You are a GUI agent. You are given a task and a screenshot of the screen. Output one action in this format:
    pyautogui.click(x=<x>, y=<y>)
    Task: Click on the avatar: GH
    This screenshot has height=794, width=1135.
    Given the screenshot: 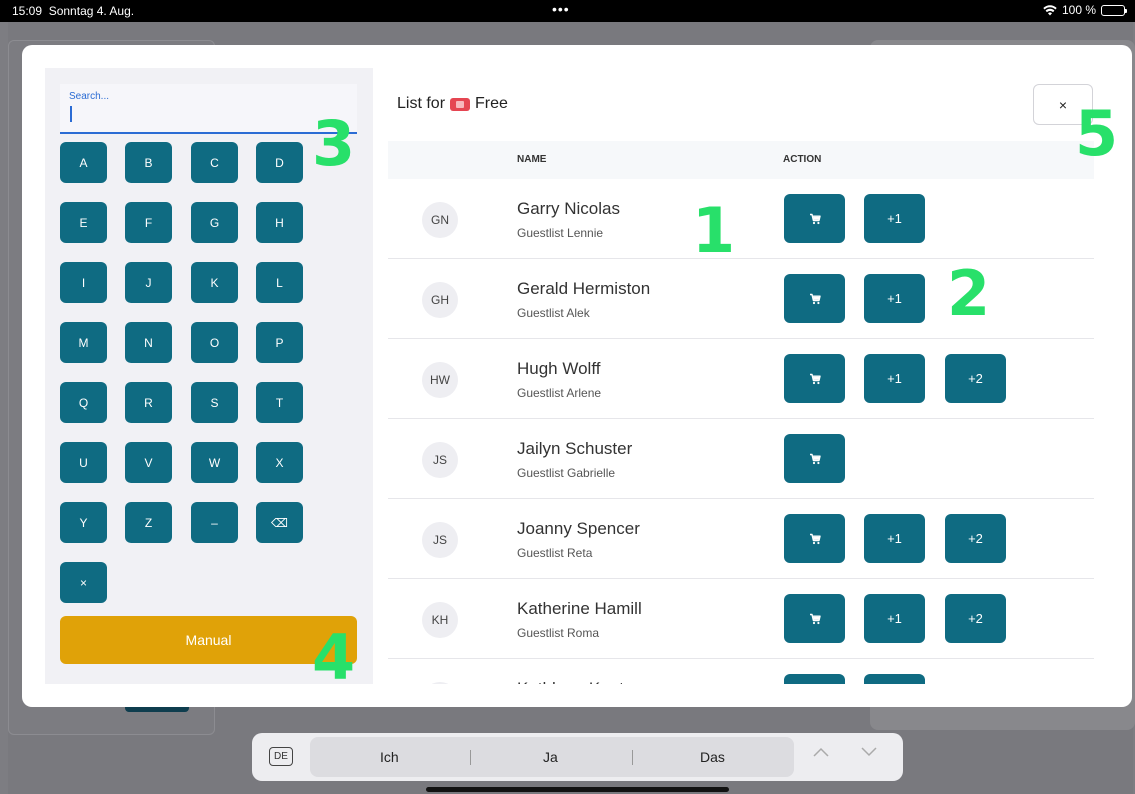 What is the action you would take?
    pyautogui.click(x=440, y=300)
    